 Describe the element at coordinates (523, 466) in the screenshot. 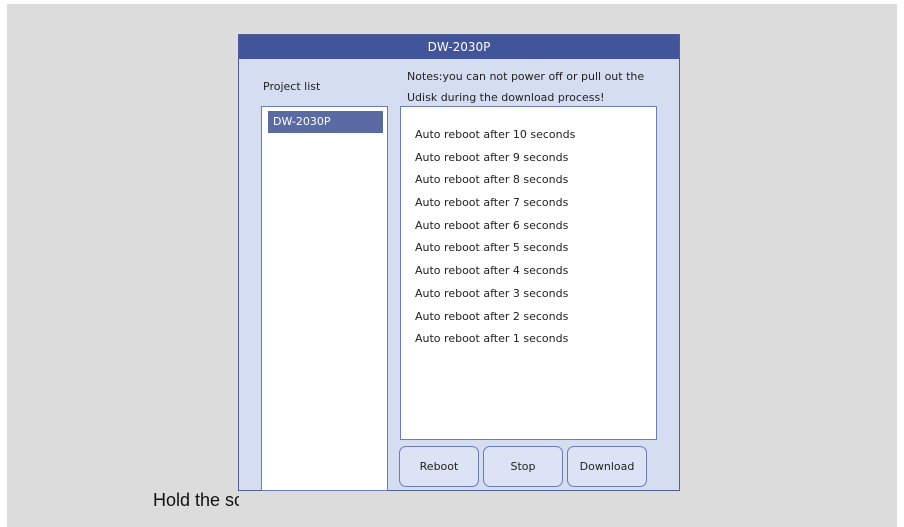

I see `stop-button: Stop` at that location.